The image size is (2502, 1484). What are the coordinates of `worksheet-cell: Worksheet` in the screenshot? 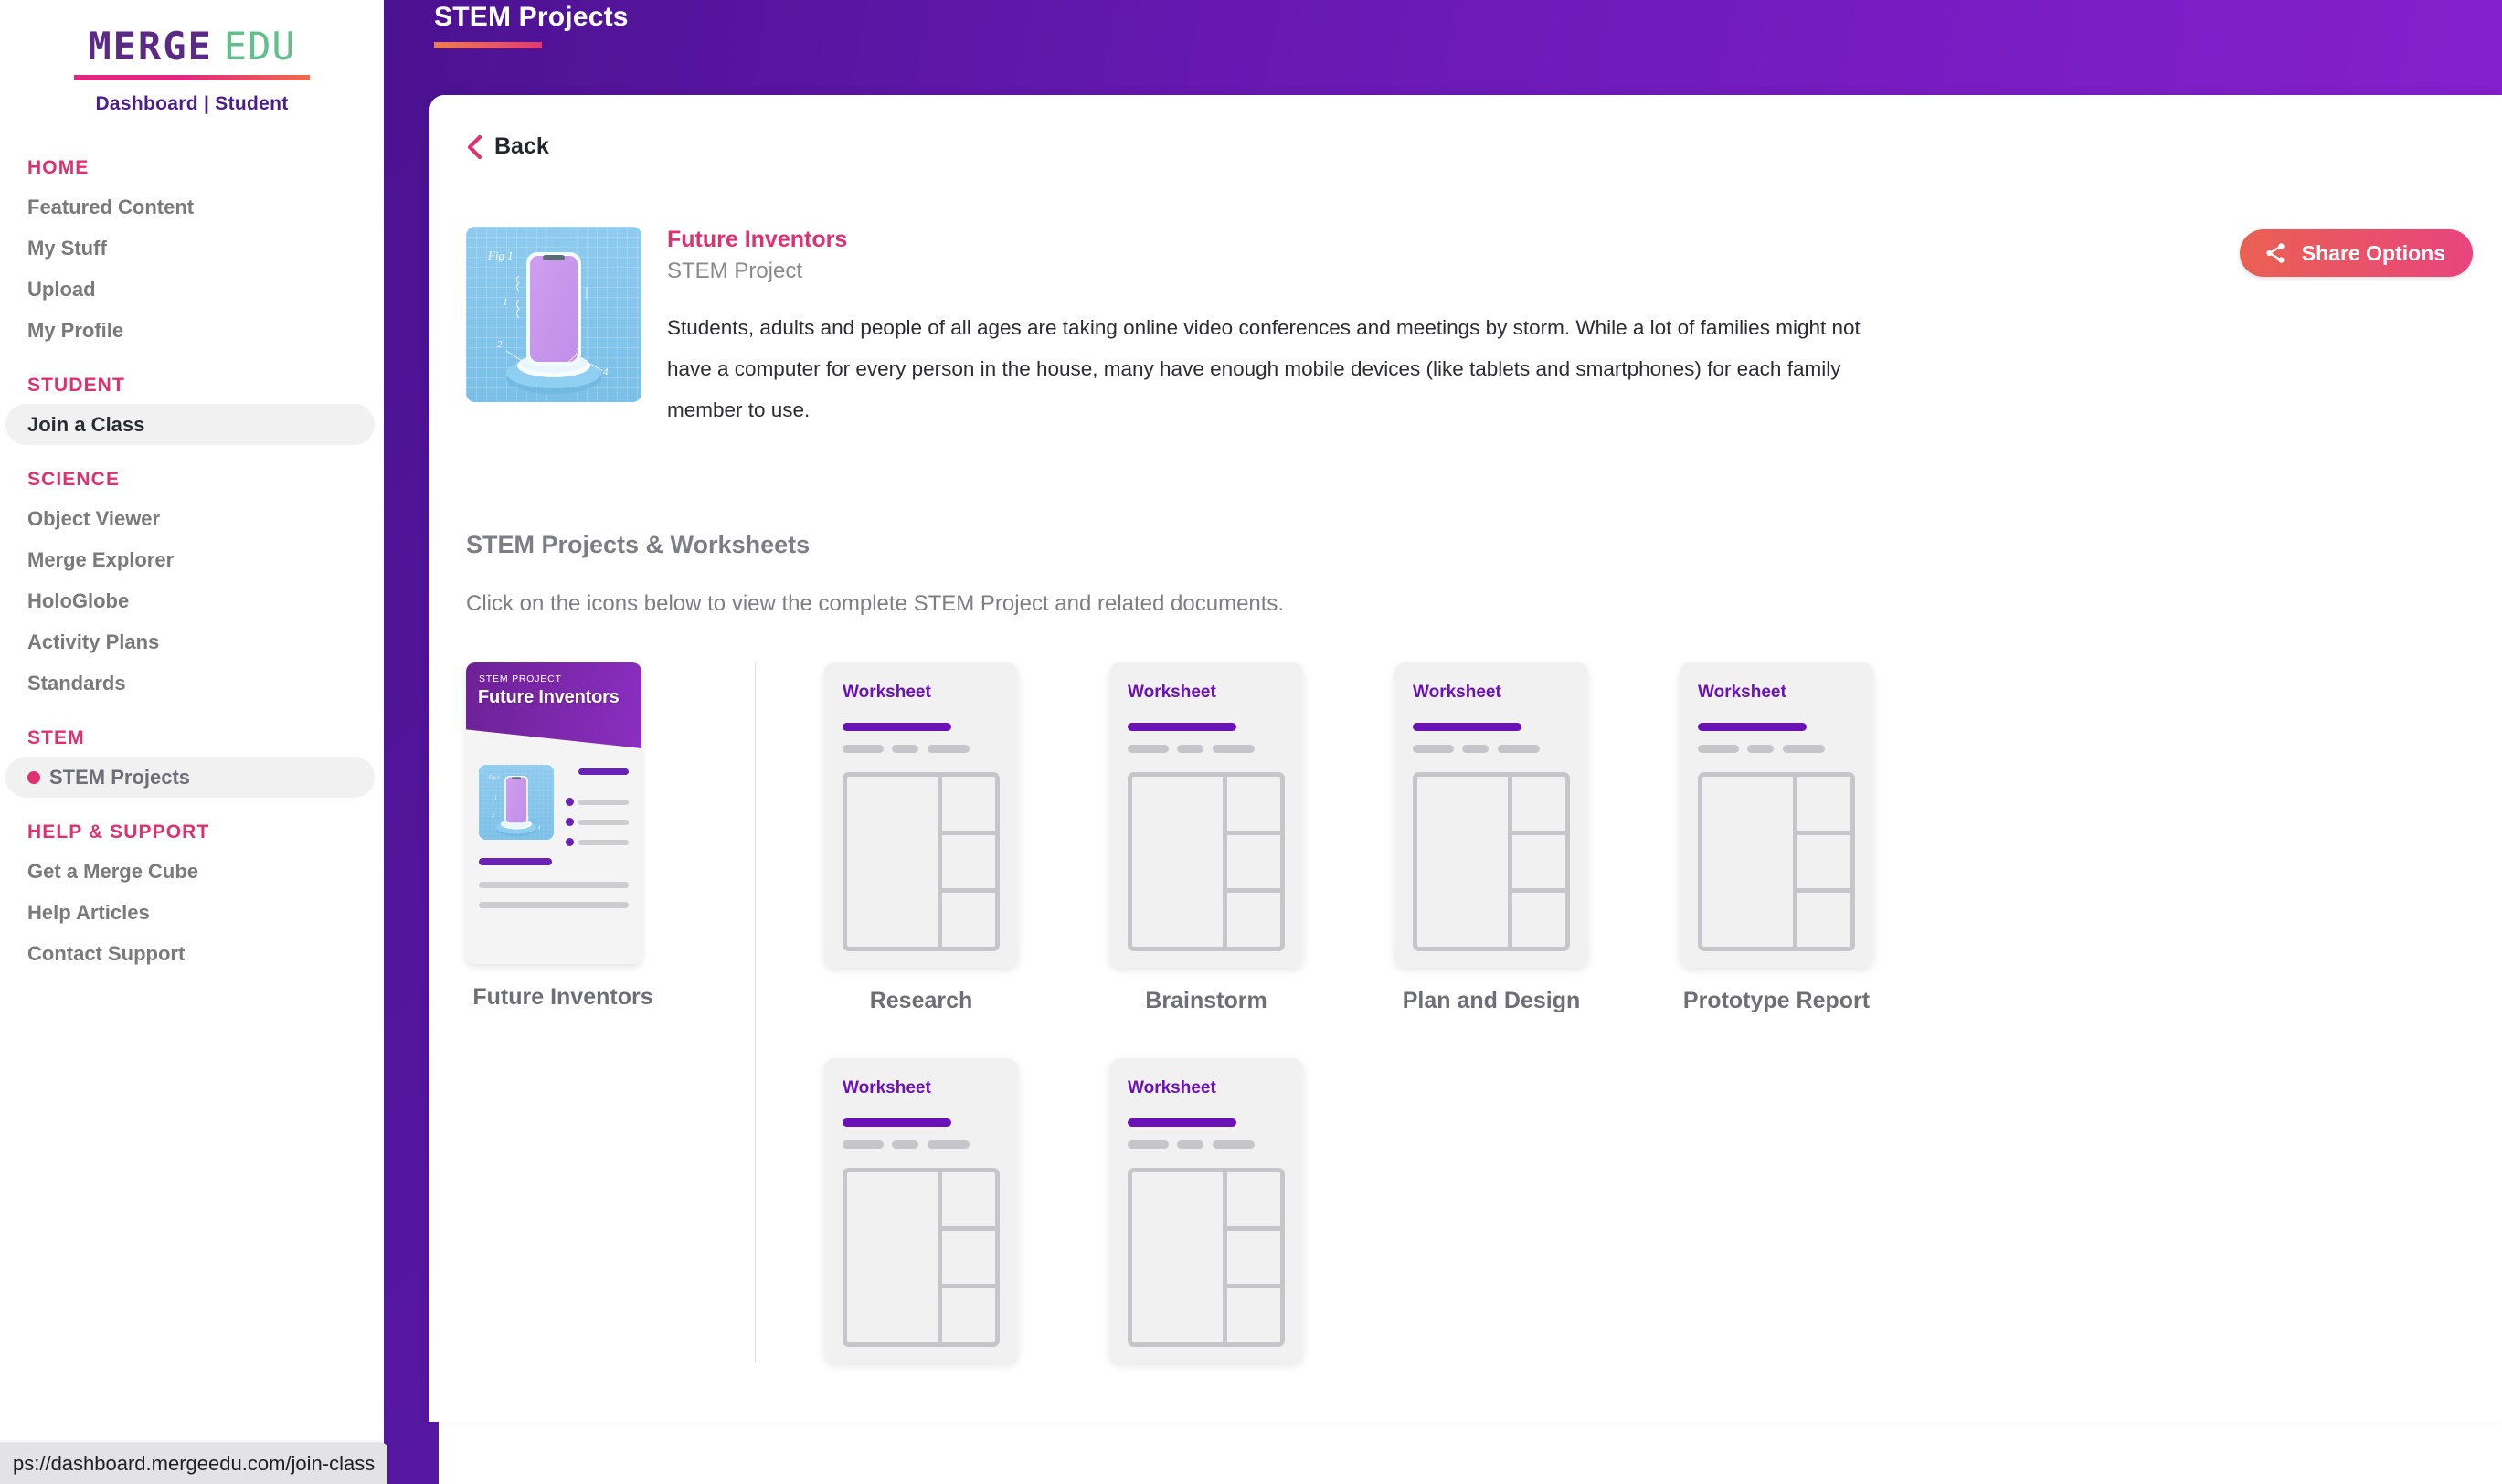 It's located at (921, 1210).